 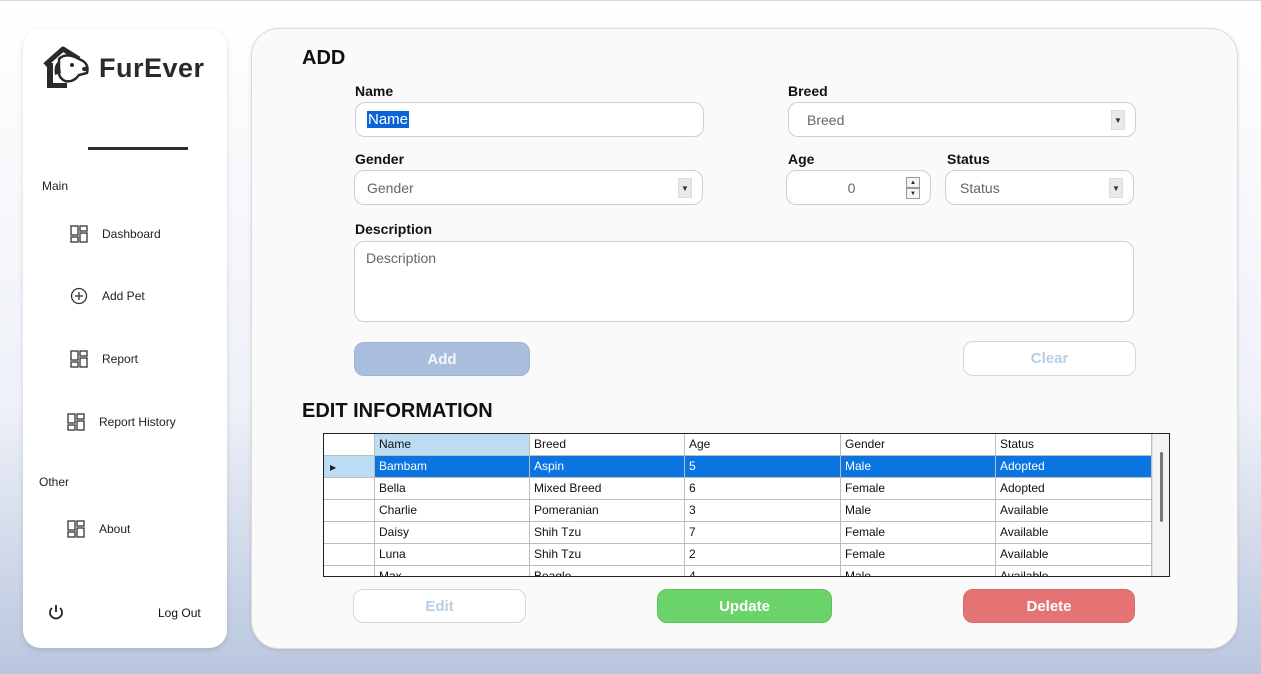 What do you see at coordinates (607, 445) in the screenshot?
I see `column-header-breed: Breed` at bounding box center [607, 445].